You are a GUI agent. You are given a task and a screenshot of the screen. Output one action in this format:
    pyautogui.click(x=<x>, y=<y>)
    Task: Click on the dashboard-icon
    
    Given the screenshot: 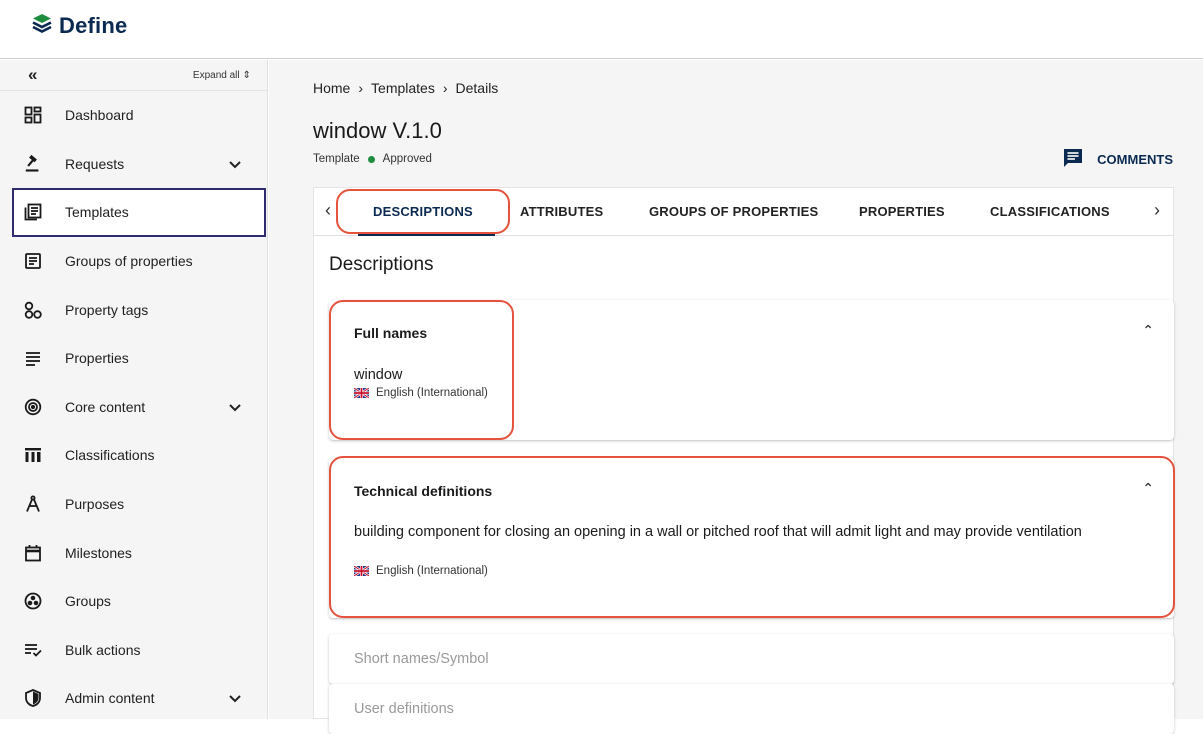 What is the action you would take?
    pyautogui.click(x=33, y=115)
    